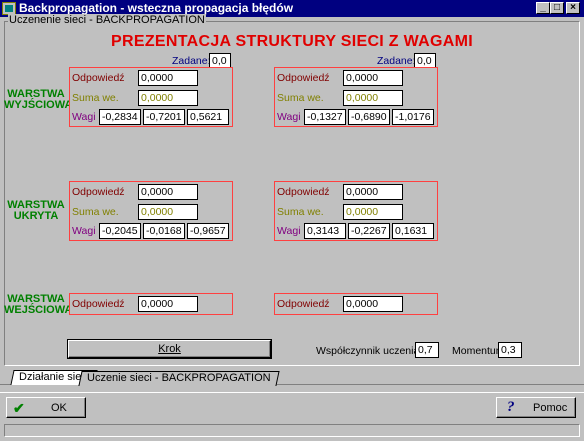 The height and width of the screenshot is (441, 584). I want to click on checkmark-icon: ✔, so click(19, 408).